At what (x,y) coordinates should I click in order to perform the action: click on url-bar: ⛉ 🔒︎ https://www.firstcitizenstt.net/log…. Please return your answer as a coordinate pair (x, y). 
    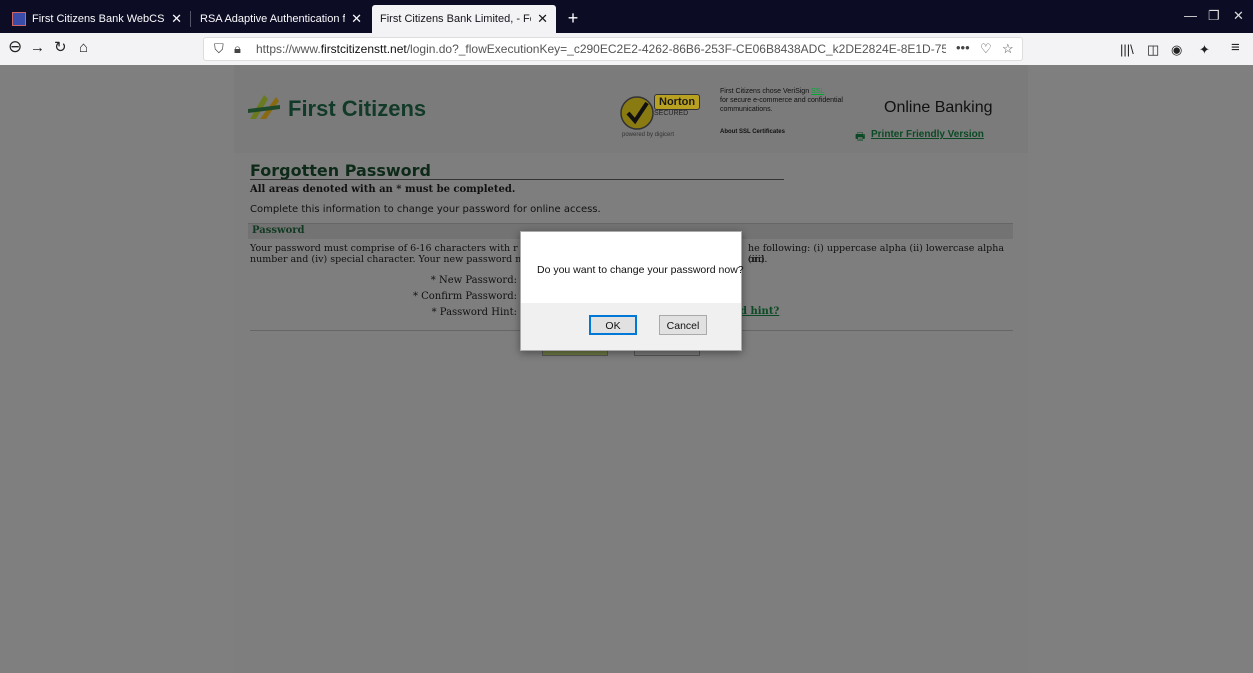
    Looking at the image, I should click on (613, 49).